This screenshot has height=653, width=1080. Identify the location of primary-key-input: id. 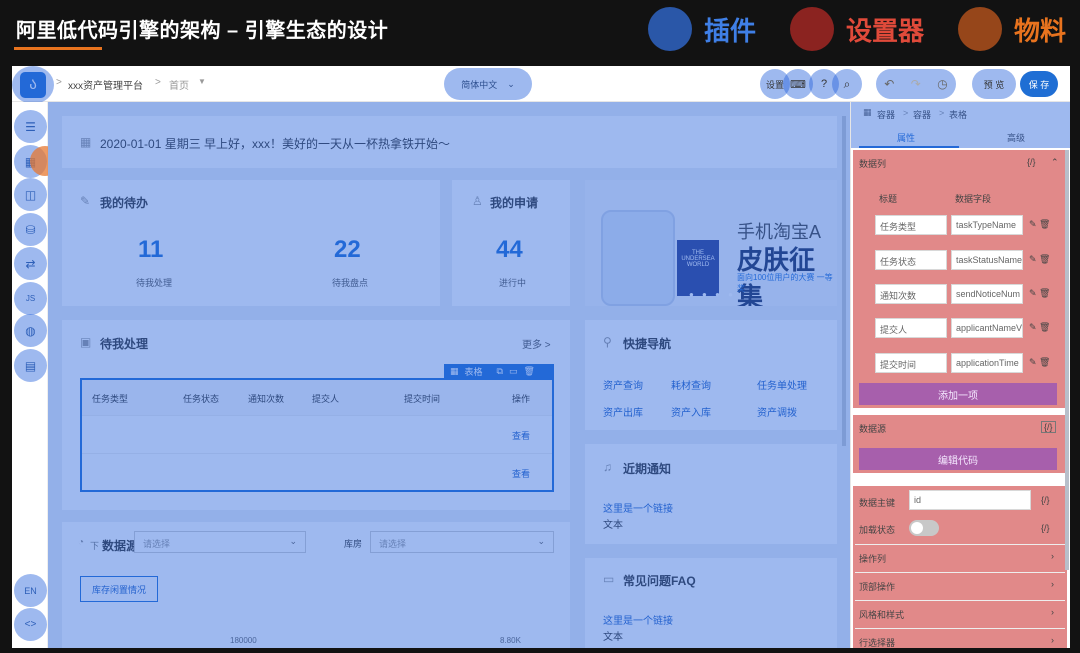
(970, 500).